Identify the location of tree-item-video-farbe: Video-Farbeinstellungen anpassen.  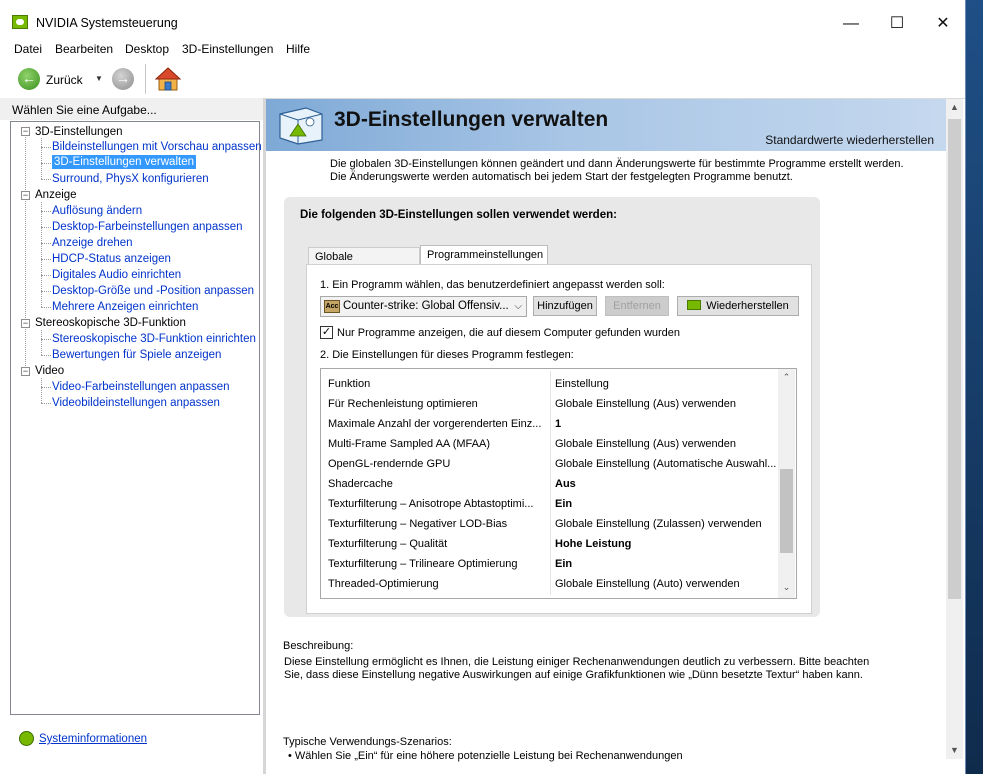
(141, 387).